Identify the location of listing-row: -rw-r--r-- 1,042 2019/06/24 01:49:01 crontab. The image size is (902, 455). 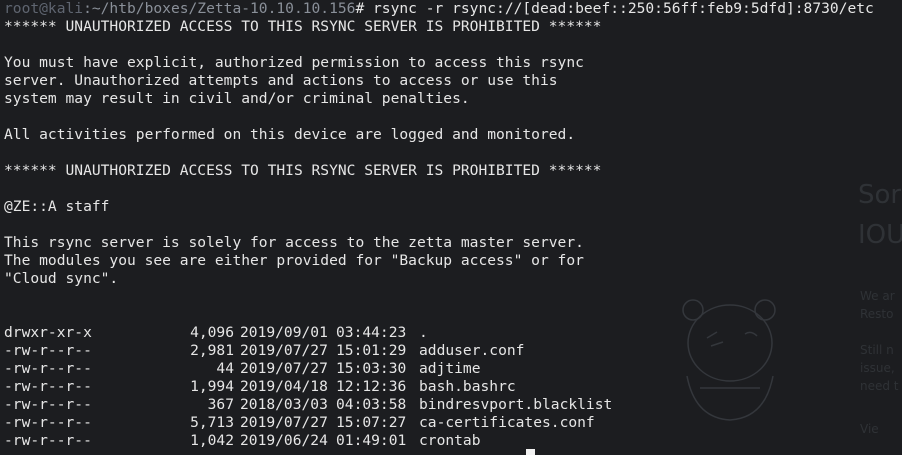
(453, 441).